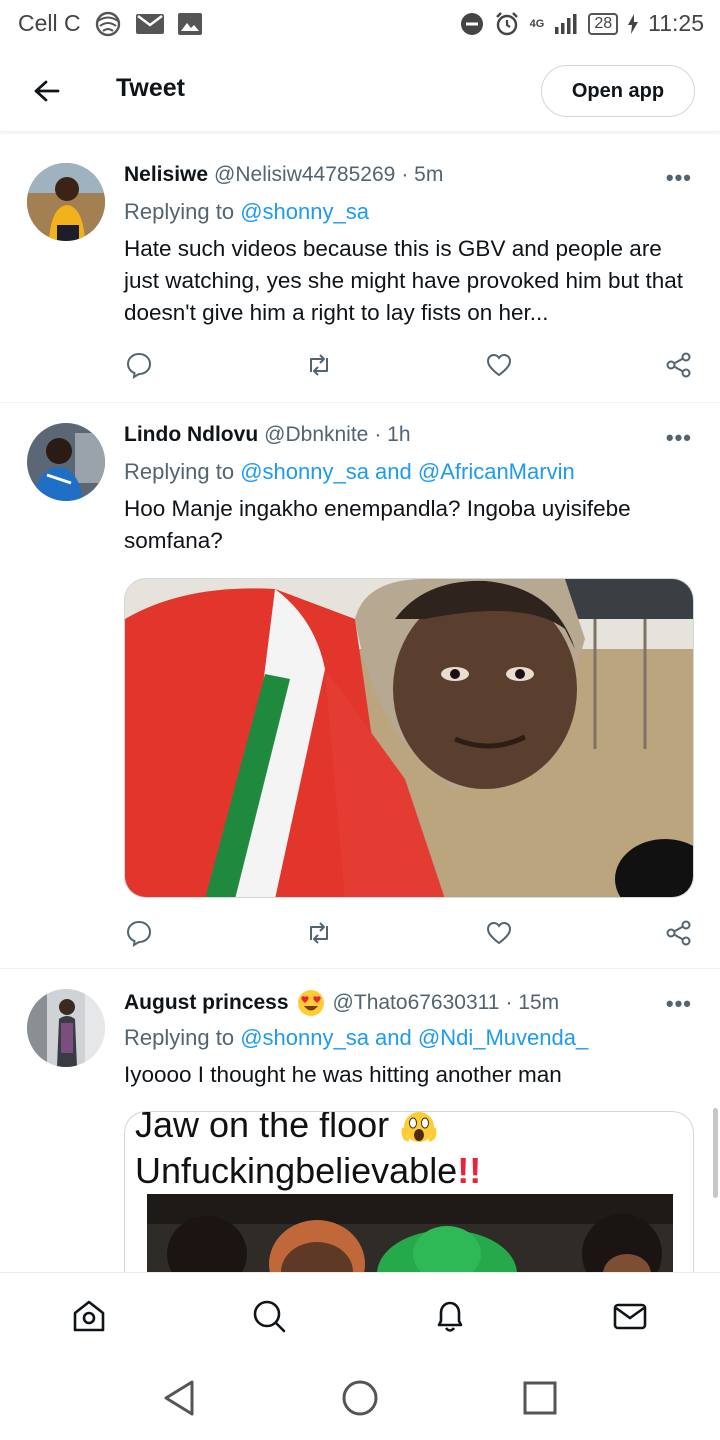  I want to click on user-handle: @Nelisiw44785269, so click(304, 175).